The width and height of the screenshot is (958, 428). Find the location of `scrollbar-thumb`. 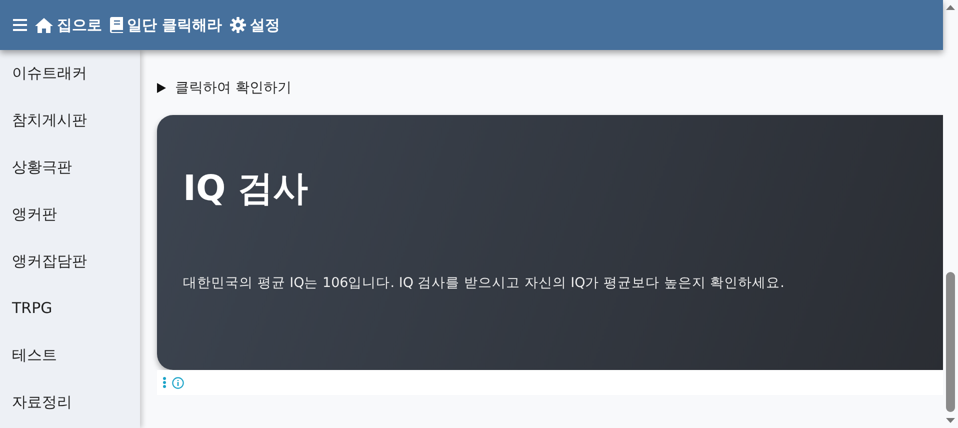

scrollbar-thumb is located at coordinates (950, 342).